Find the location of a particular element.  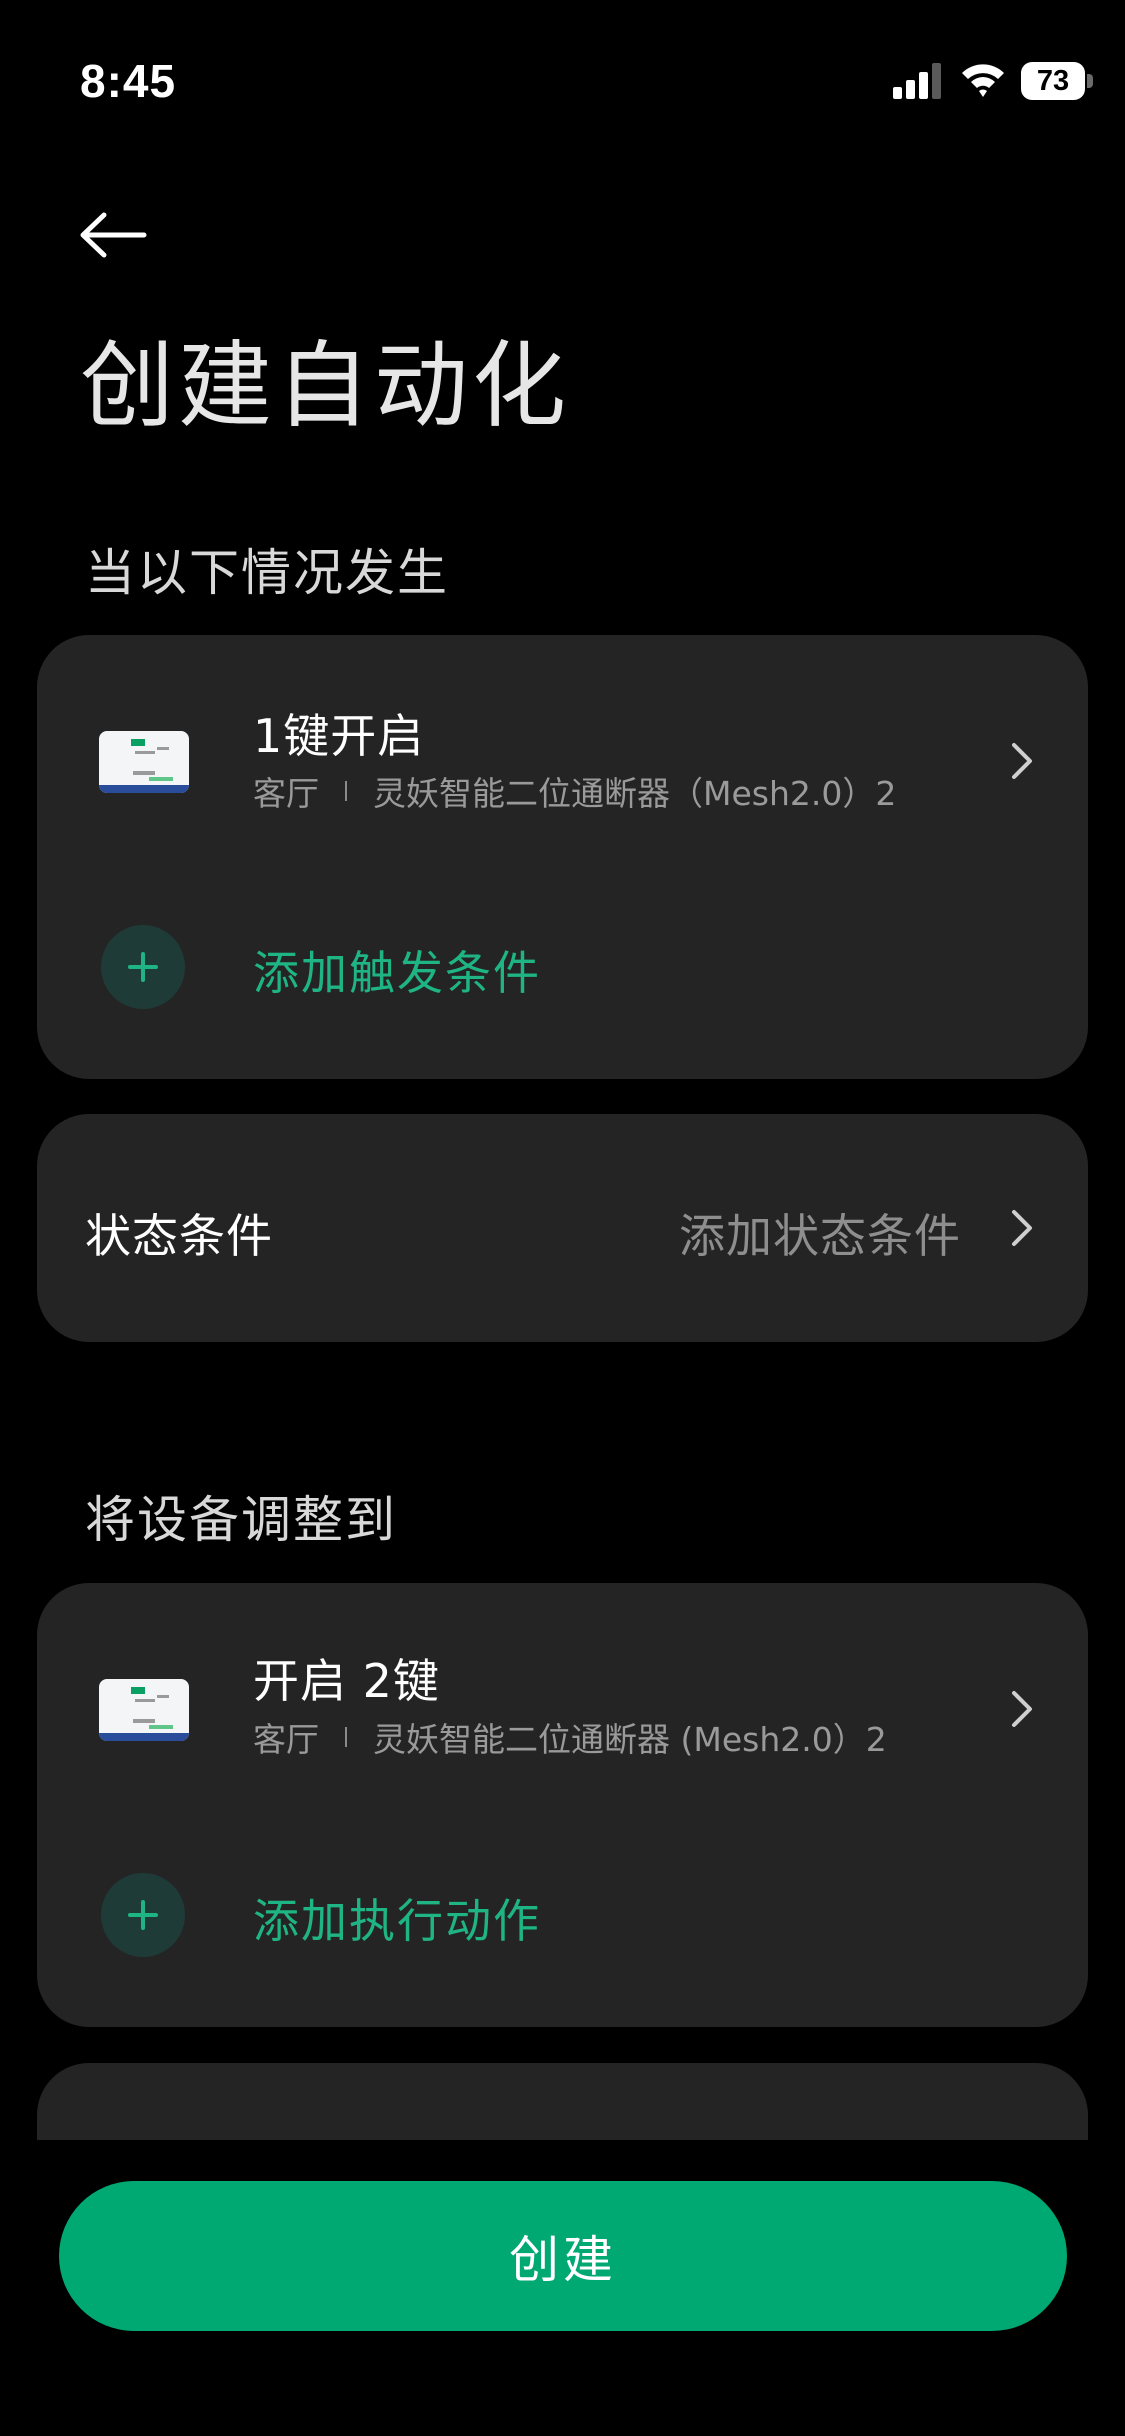

trigger-item: 1键开启 客厅 灵妖智能二位通断器（Mesh2.0）2 is located at coordinates (562, 755).